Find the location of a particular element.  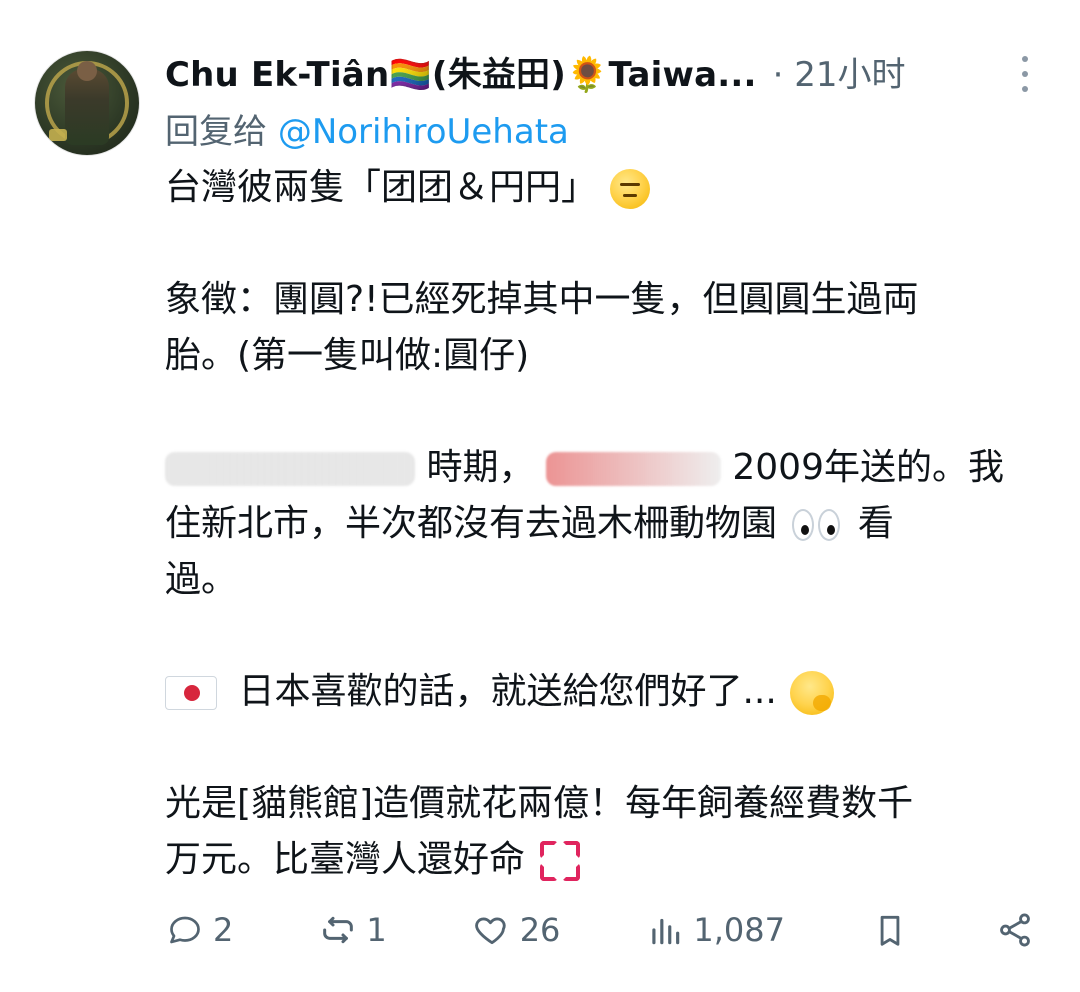

avatar-head is located at coordinates (87, 71).